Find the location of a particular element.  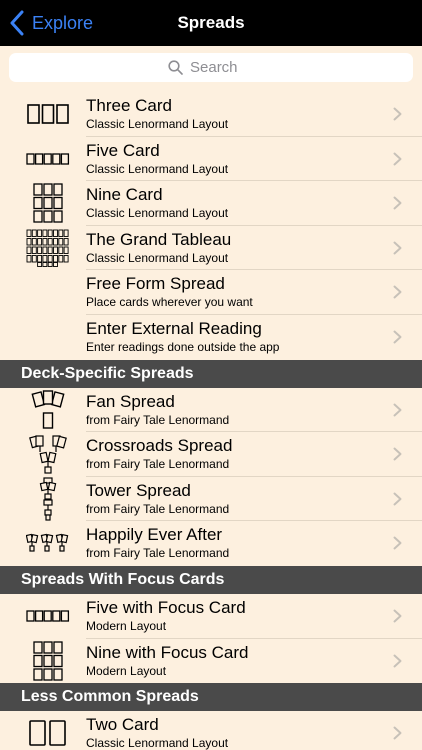

spread-title: Nine Card is located at coordinates (124, 195).